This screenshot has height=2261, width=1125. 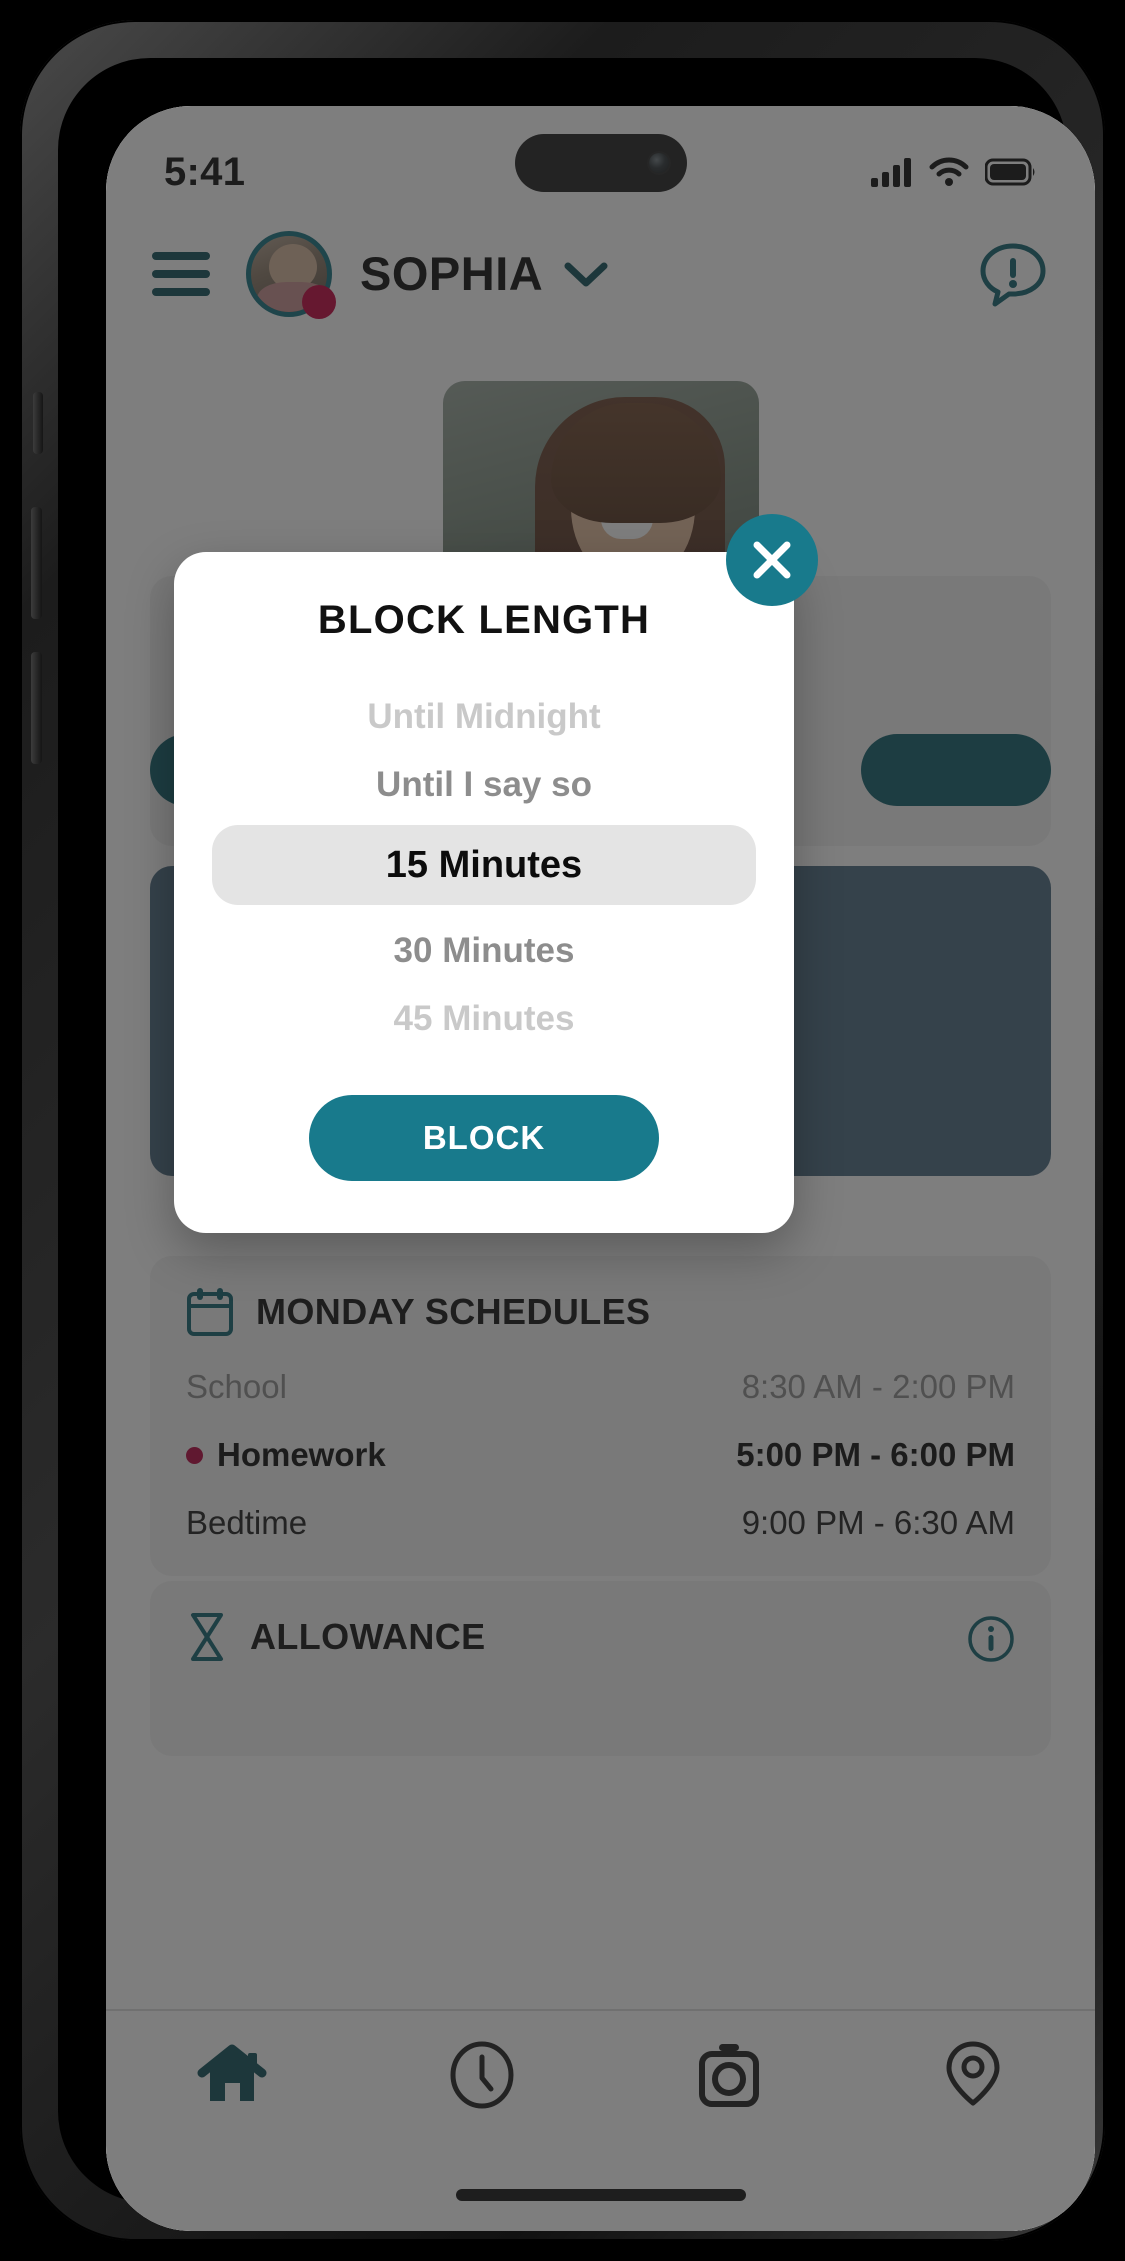 What do you see at coordinates (484, 865) in the screenshot?
I see `option-15-minutes: 15 Minutes` at bounding box center [484, 865].